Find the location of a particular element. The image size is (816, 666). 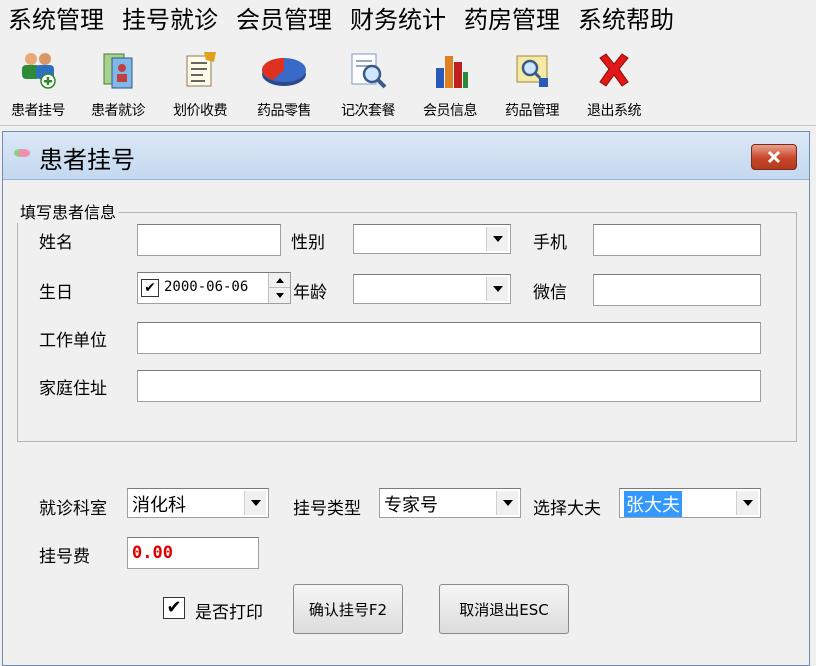

close-icon is located at coordinates (774, 157).